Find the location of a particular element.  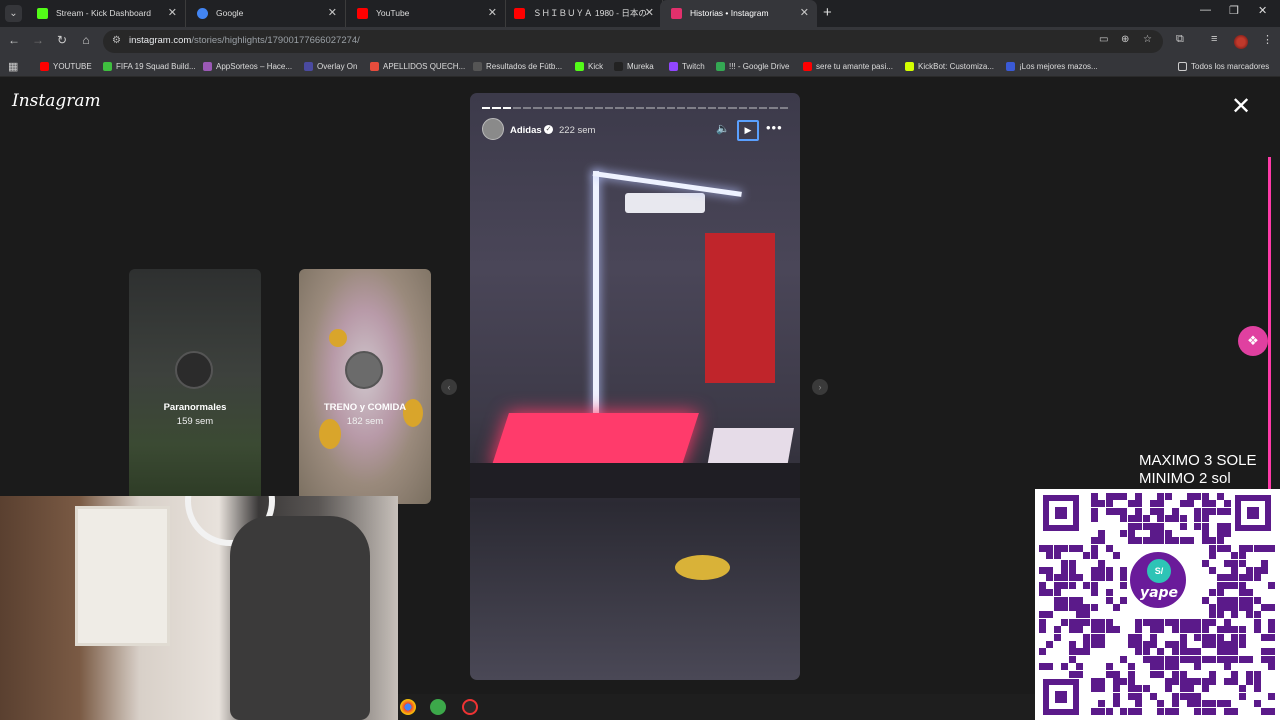

highlight-card-treno-comida: TRENO y COMIDA 182 sem is located at coordinates (365, 386).